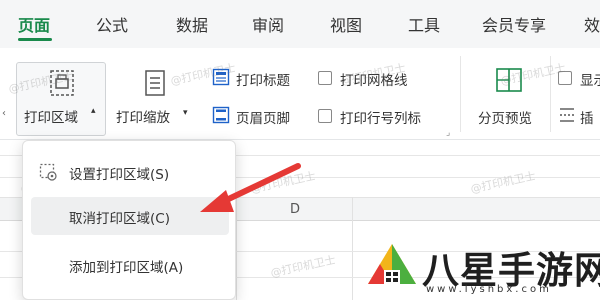 Image resolution: width=600 pixels, height=300 pixels. What do you see at coordinates (250, 187) in the screenshot?
I see `red-arrow-icon` at bounding box center [250, 187].